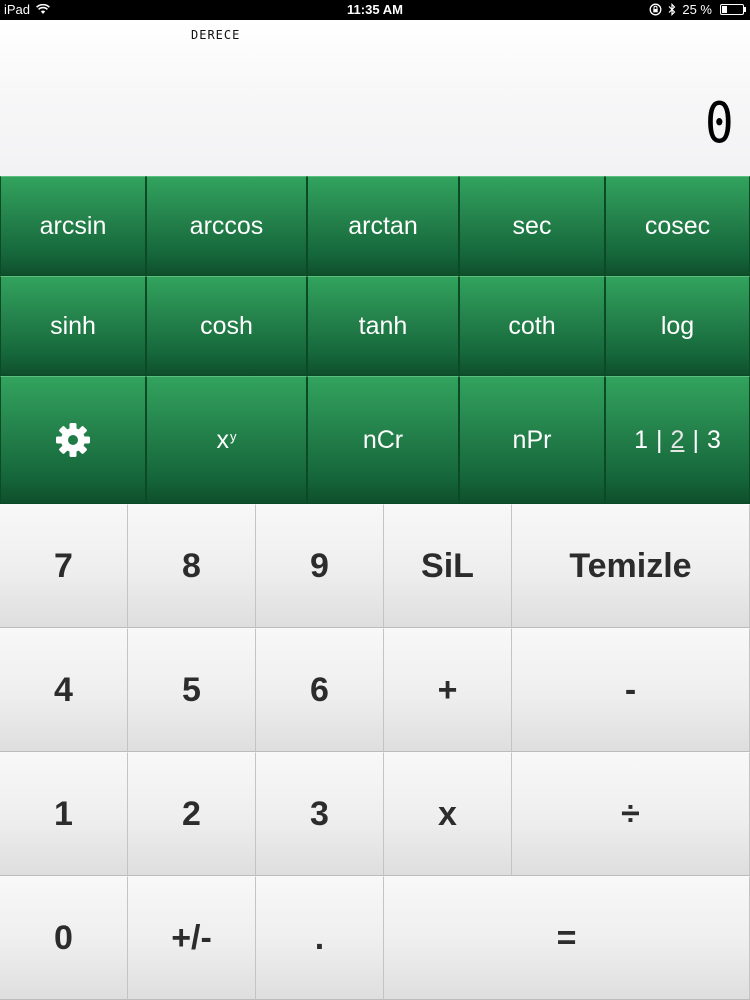 The width and height of the screenshot is (750, 1000). I want to click on settings-button, so click(73, 440).